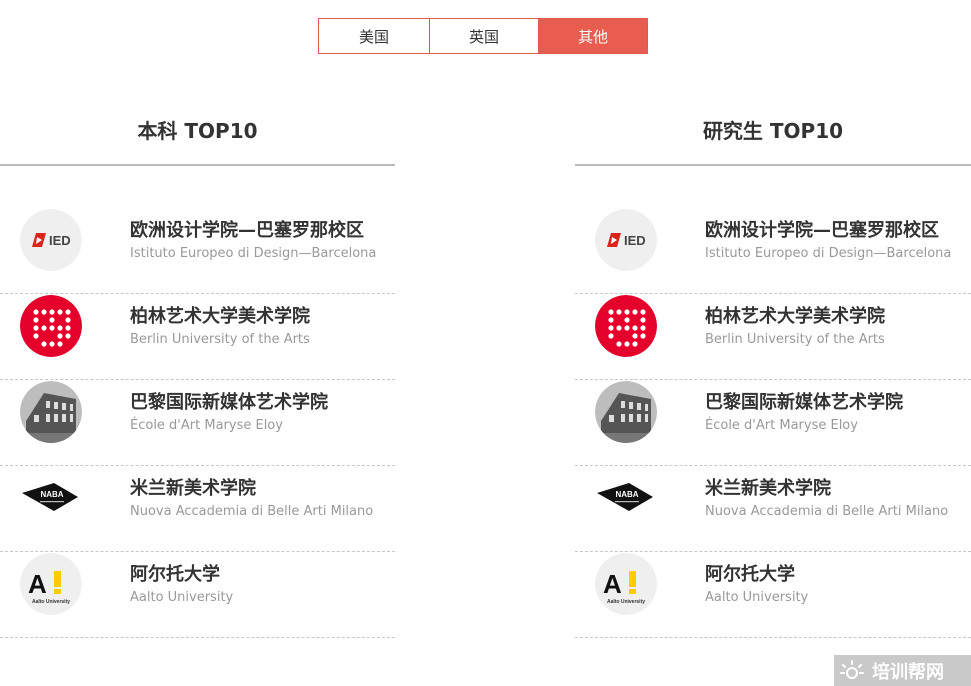 Image resolution: width=971 pixels, height=686 pixels. I want to click on graduate-title: 研究生 TOP10, so click(773, 131).